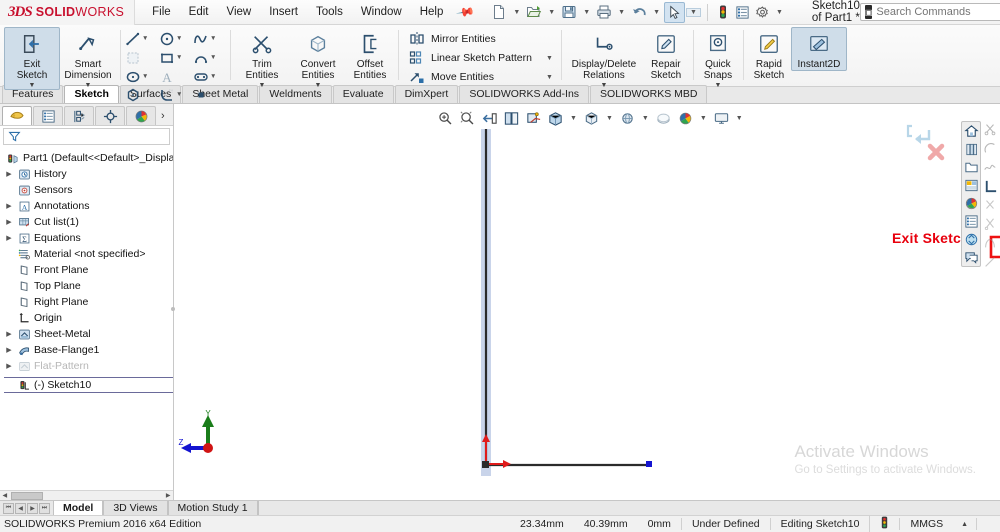  What do you see at coordinates (964, 524) in the screenshot?
I see `status-units-caret: ▲` at bounding box center [964, 524].